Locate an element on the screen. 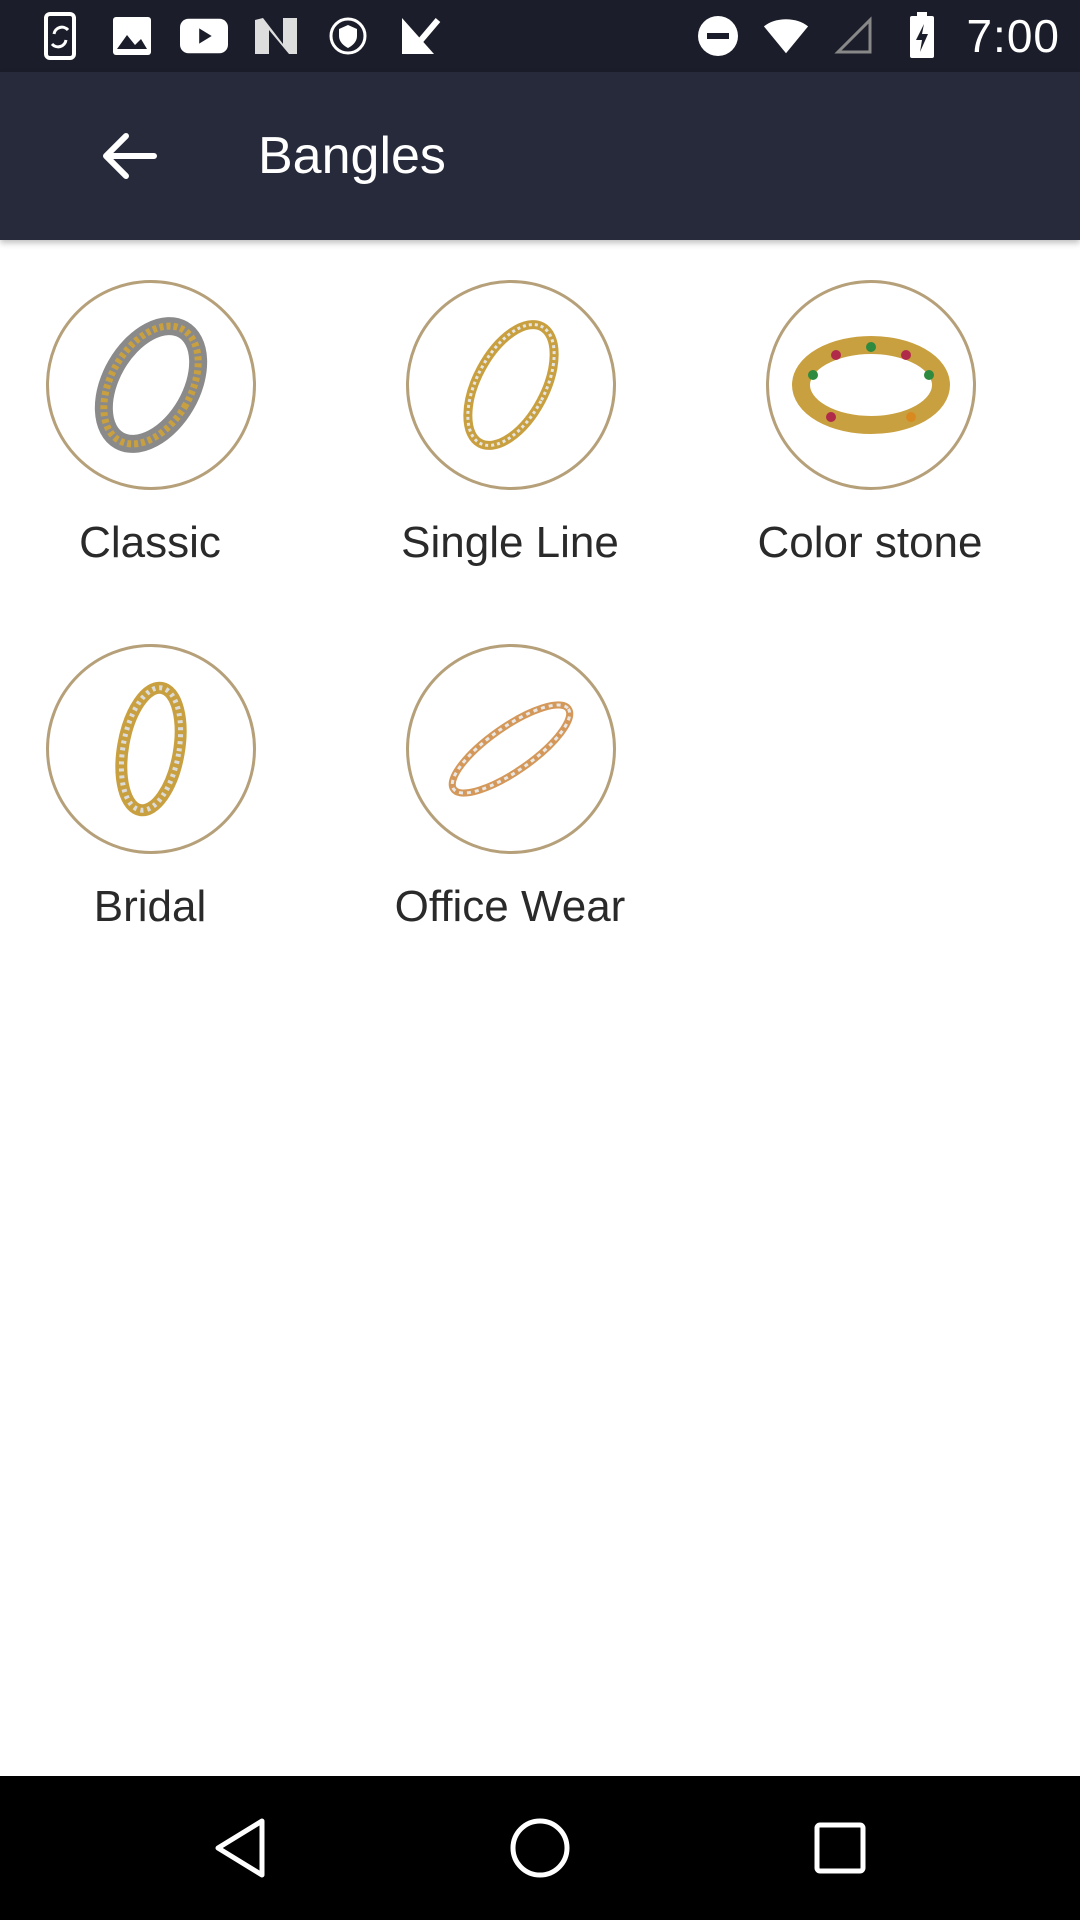  status-bar: 7:00 is located at coordinates (540, 36).